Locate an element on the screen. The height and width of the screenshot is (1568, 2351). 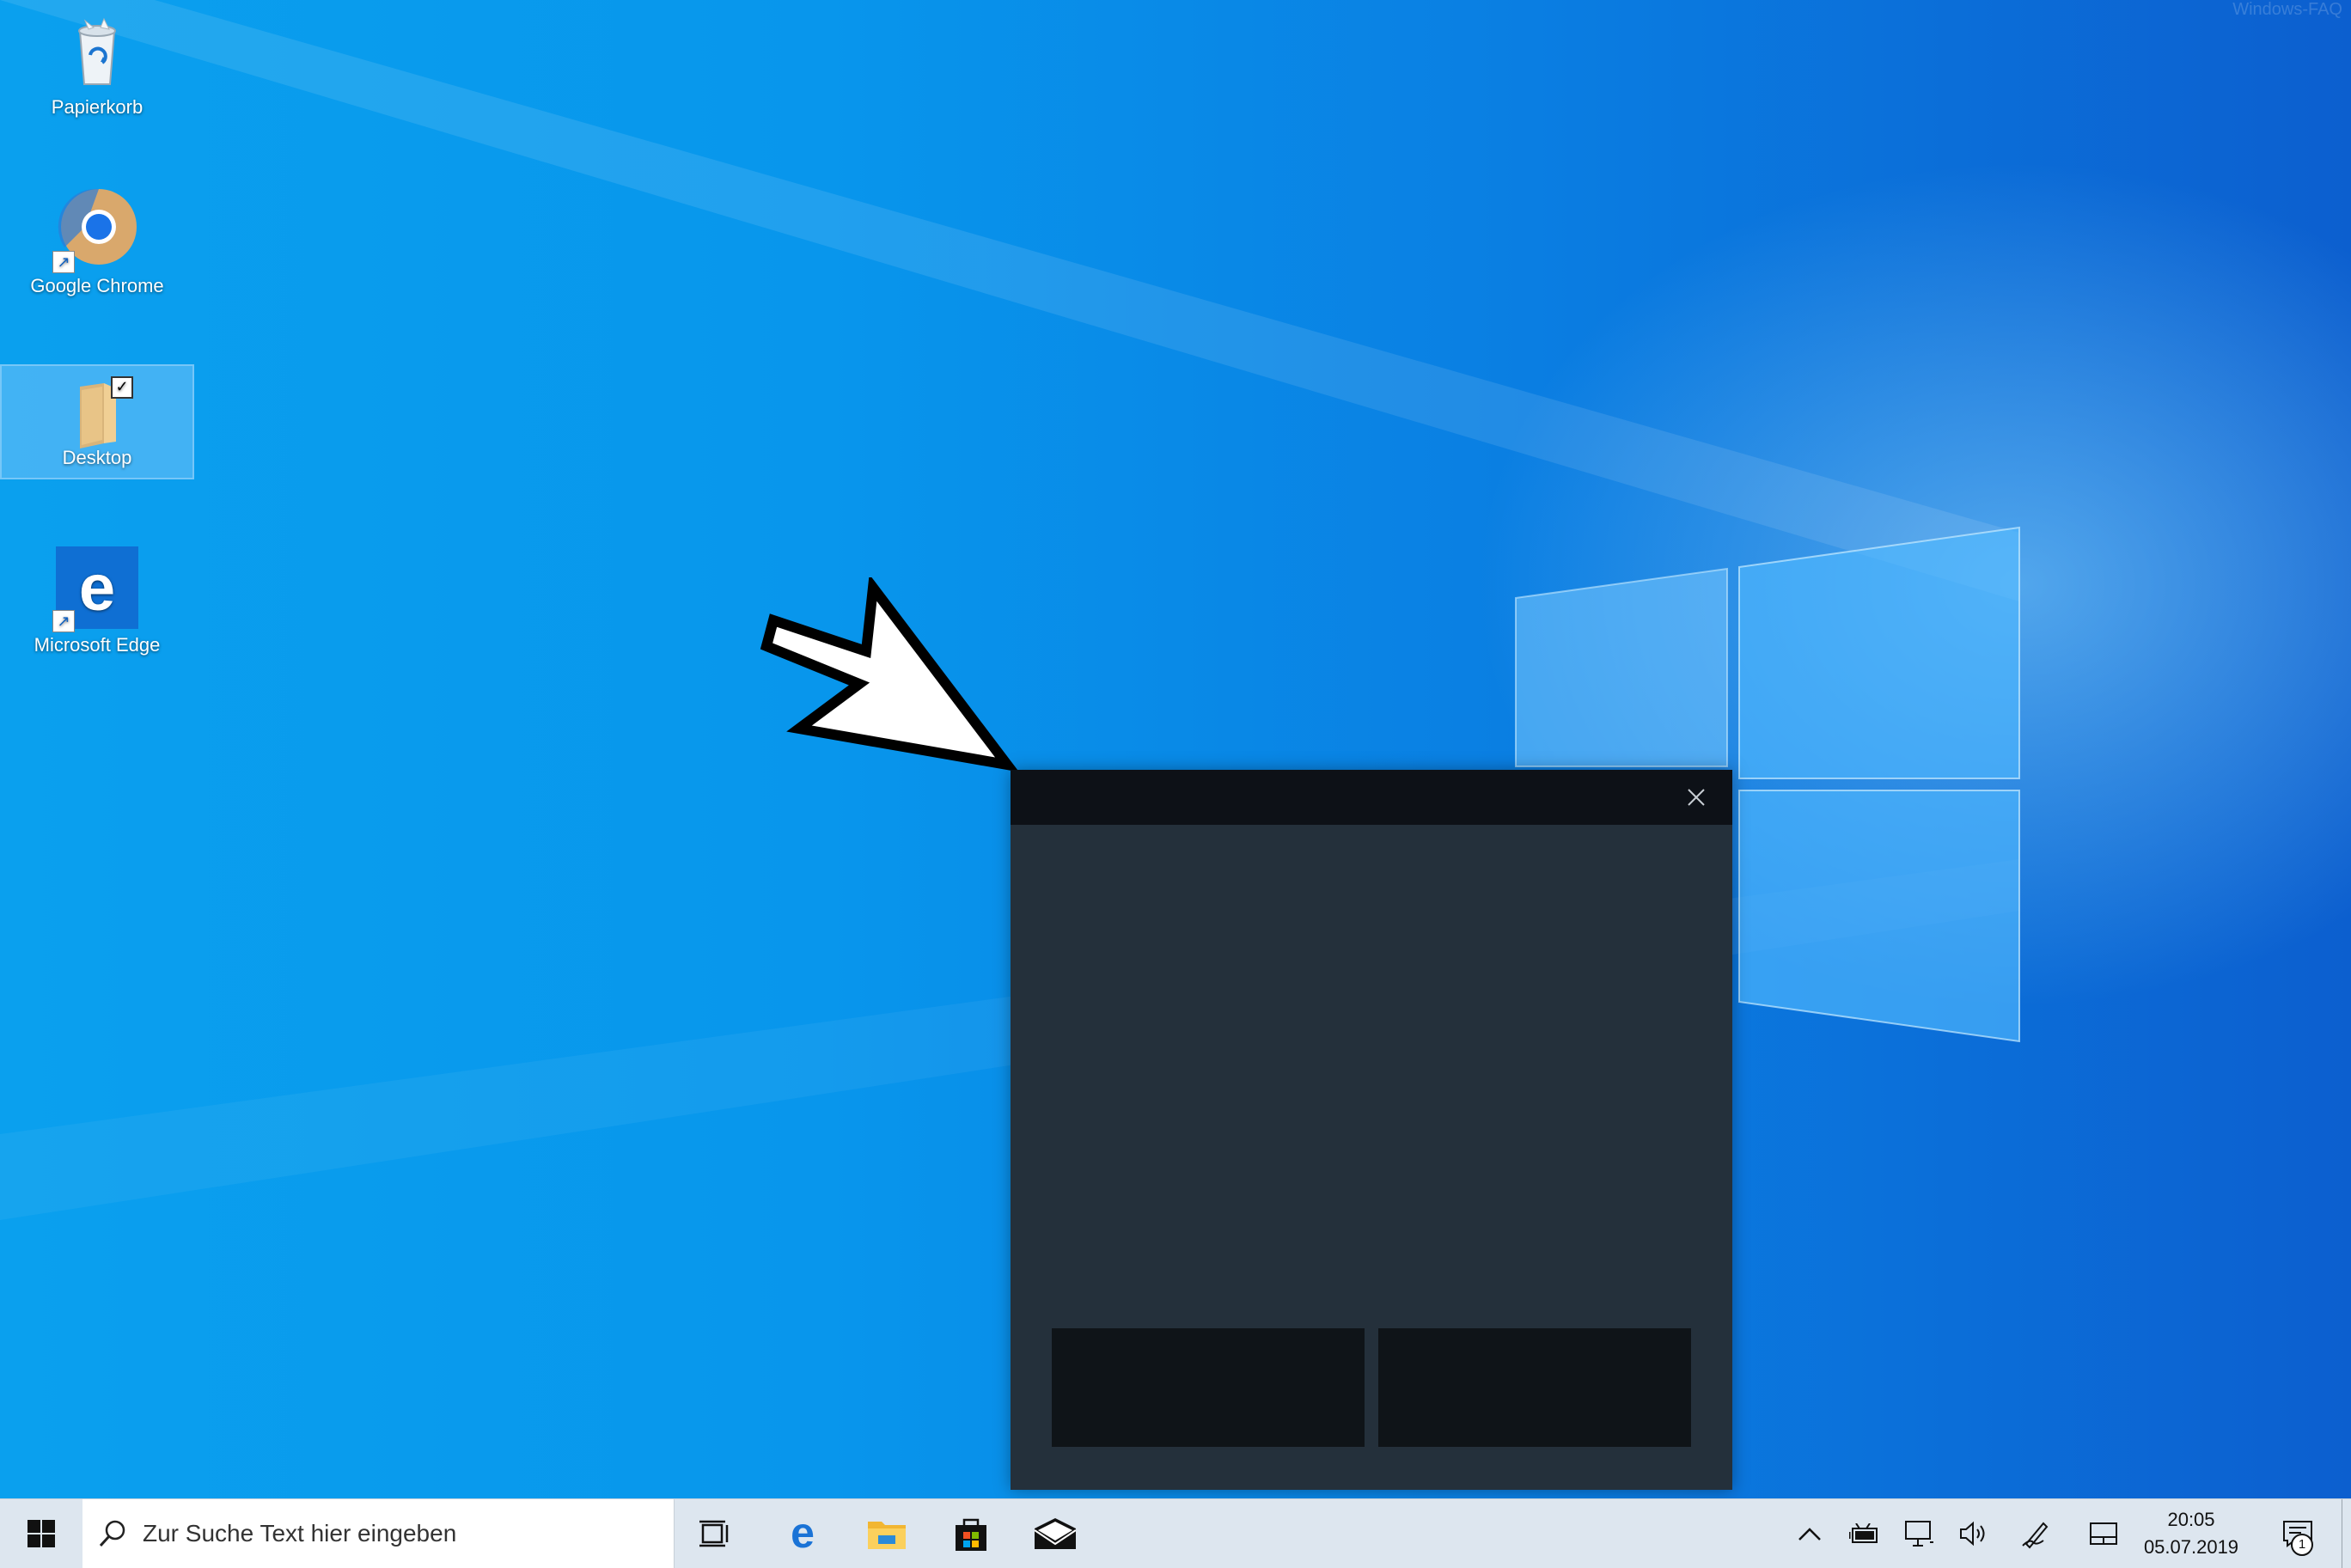
edge-icon: e ↗ is located at coordinates (95, 589).